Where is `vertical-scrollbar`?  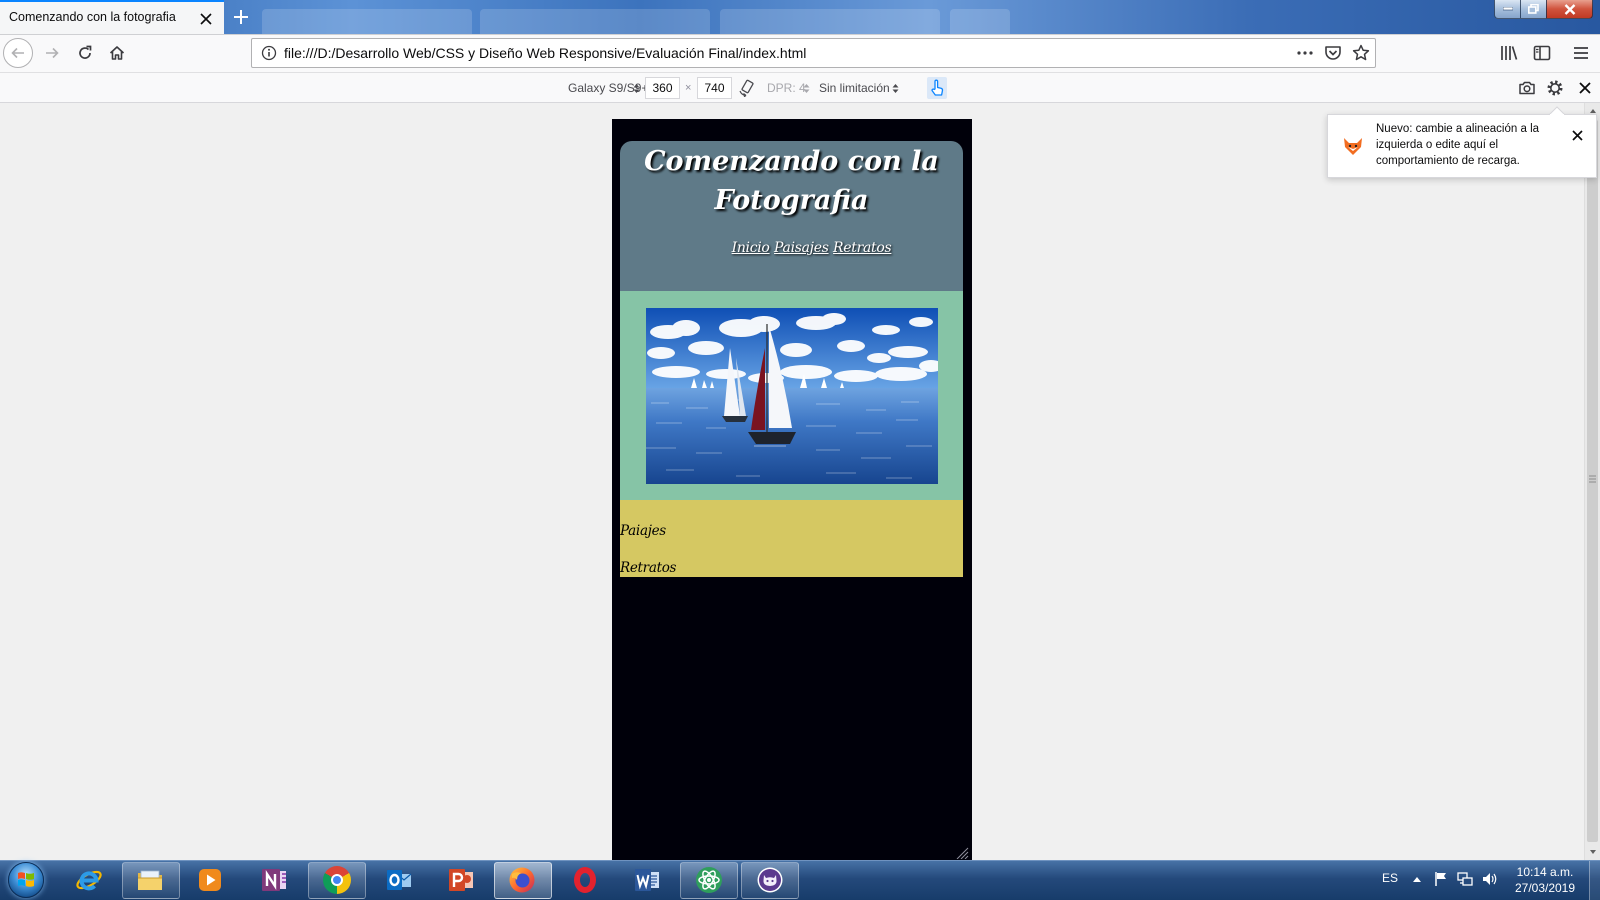
vertical-scrollbar is located at coordinates (1592, 481).